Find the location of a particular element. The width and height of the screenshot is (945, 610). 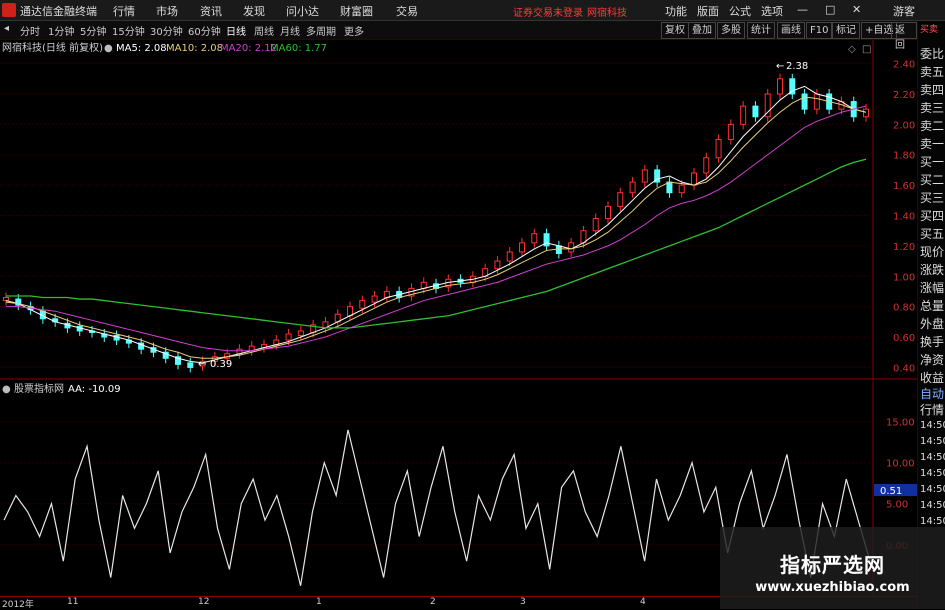

menu-item-quotes: 行情 is located at coordinates (124, 11).